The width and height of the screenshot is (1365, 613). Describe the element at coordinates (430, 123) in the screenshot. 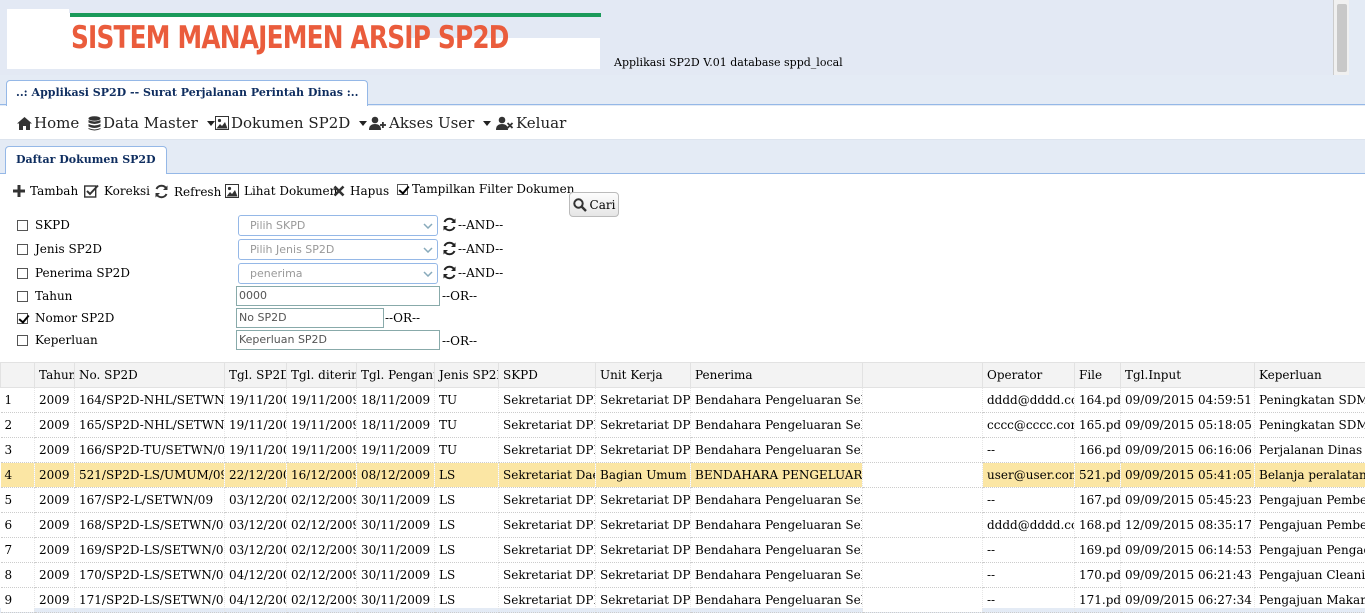

I see `menu-akses-user: Akses User` at that location.